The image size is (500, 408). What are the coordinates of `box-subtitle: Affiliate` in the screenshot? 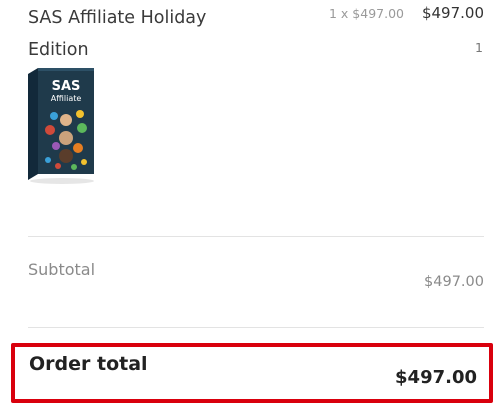 It's located at (66, 98).